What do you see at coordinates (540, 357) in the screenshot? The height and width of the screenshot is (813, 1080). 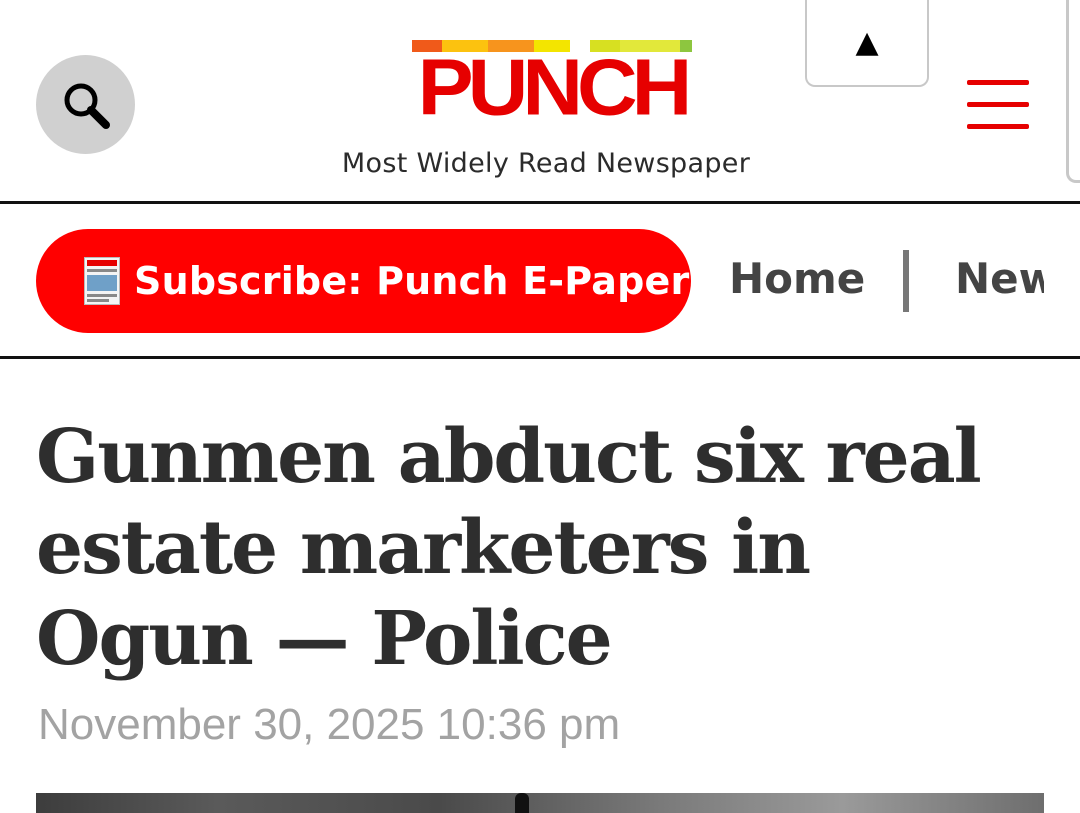 I see `nav-bottom-divider` at bounding box center [540, 357].